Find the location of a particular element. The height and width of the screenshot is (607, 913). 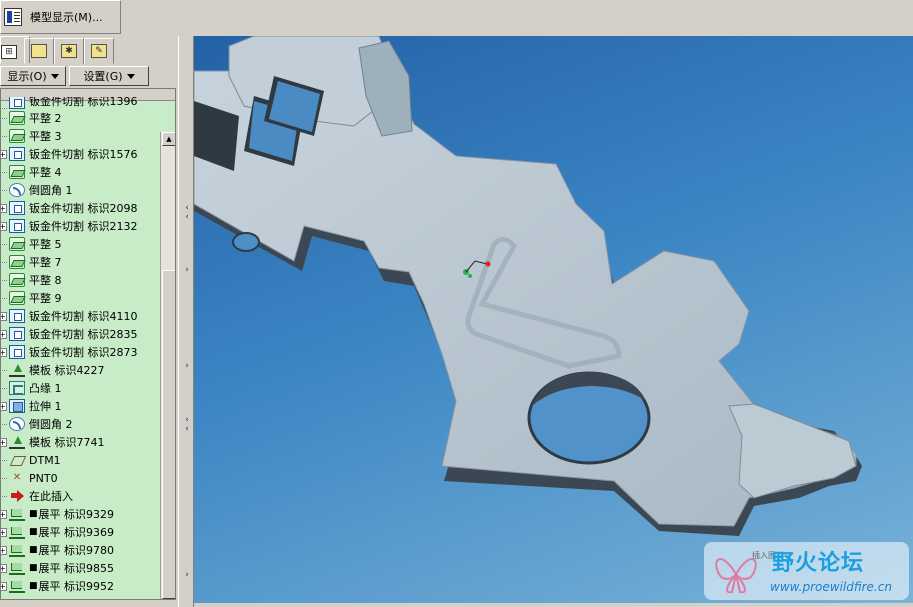

tree-item: + 模板 标识7741 is located at coordinates (81, 442).